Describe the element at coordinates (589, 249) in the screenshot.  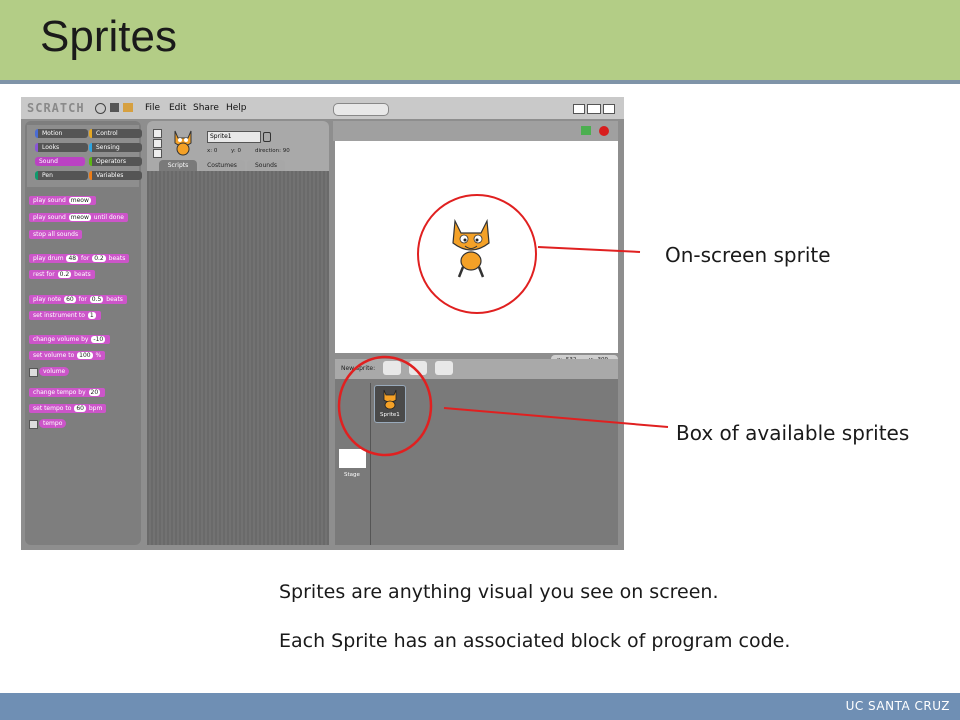
I see `onscreen-pointer-line` at that location.